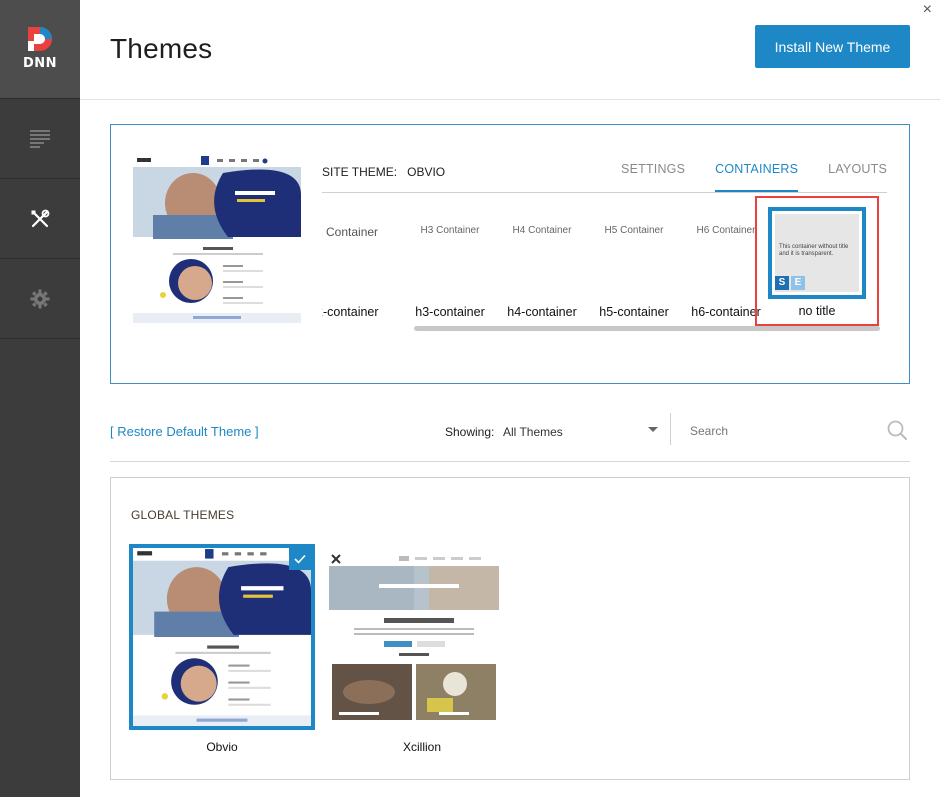 The image size is (940, 797). I want to click on header-divider, so click(510, 99).